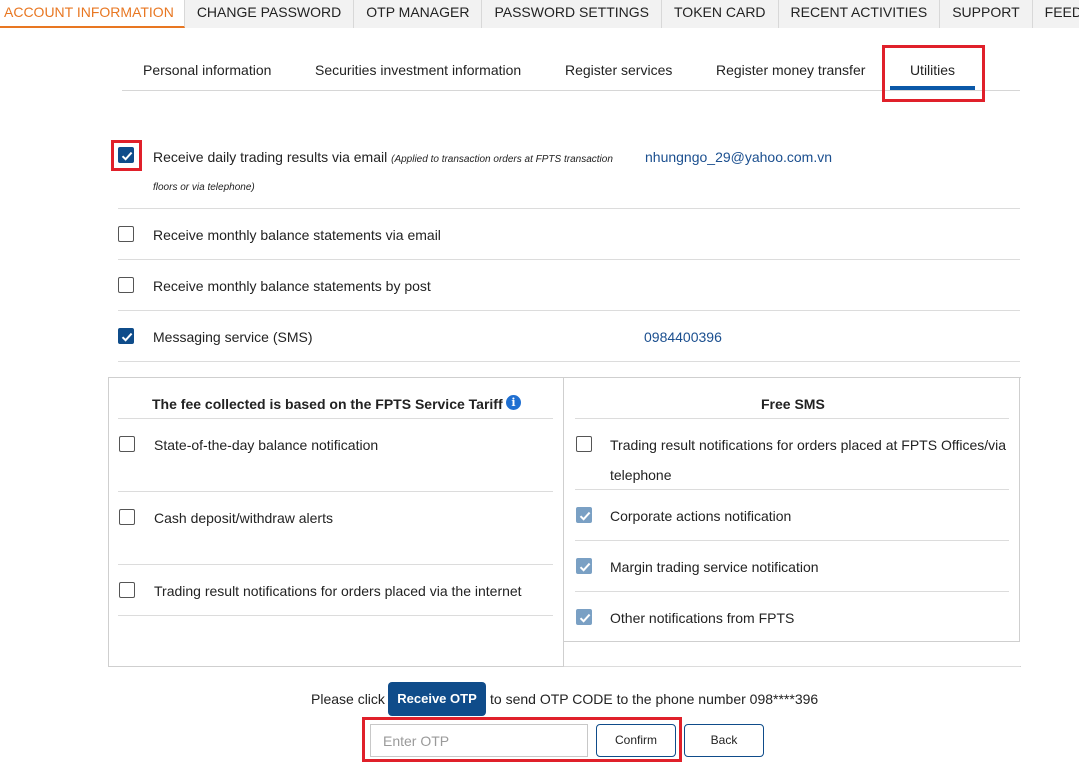 The width and height of the screenshot is (1079, 762). I want to click on other-notifications-checkbox, so click(584, 617).